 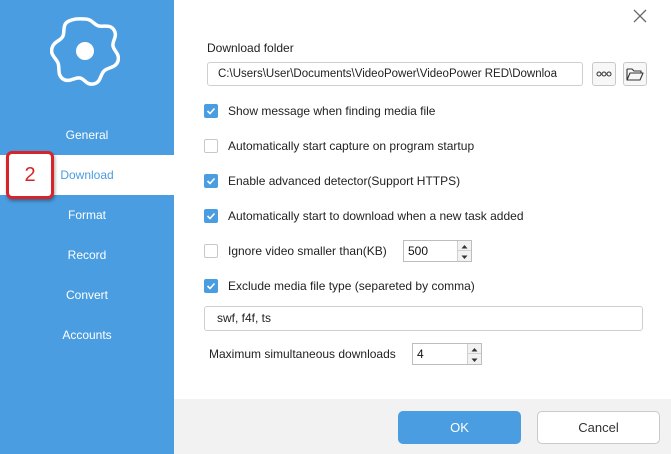 I want to click on more-options-button, so click(x=604, y=74).